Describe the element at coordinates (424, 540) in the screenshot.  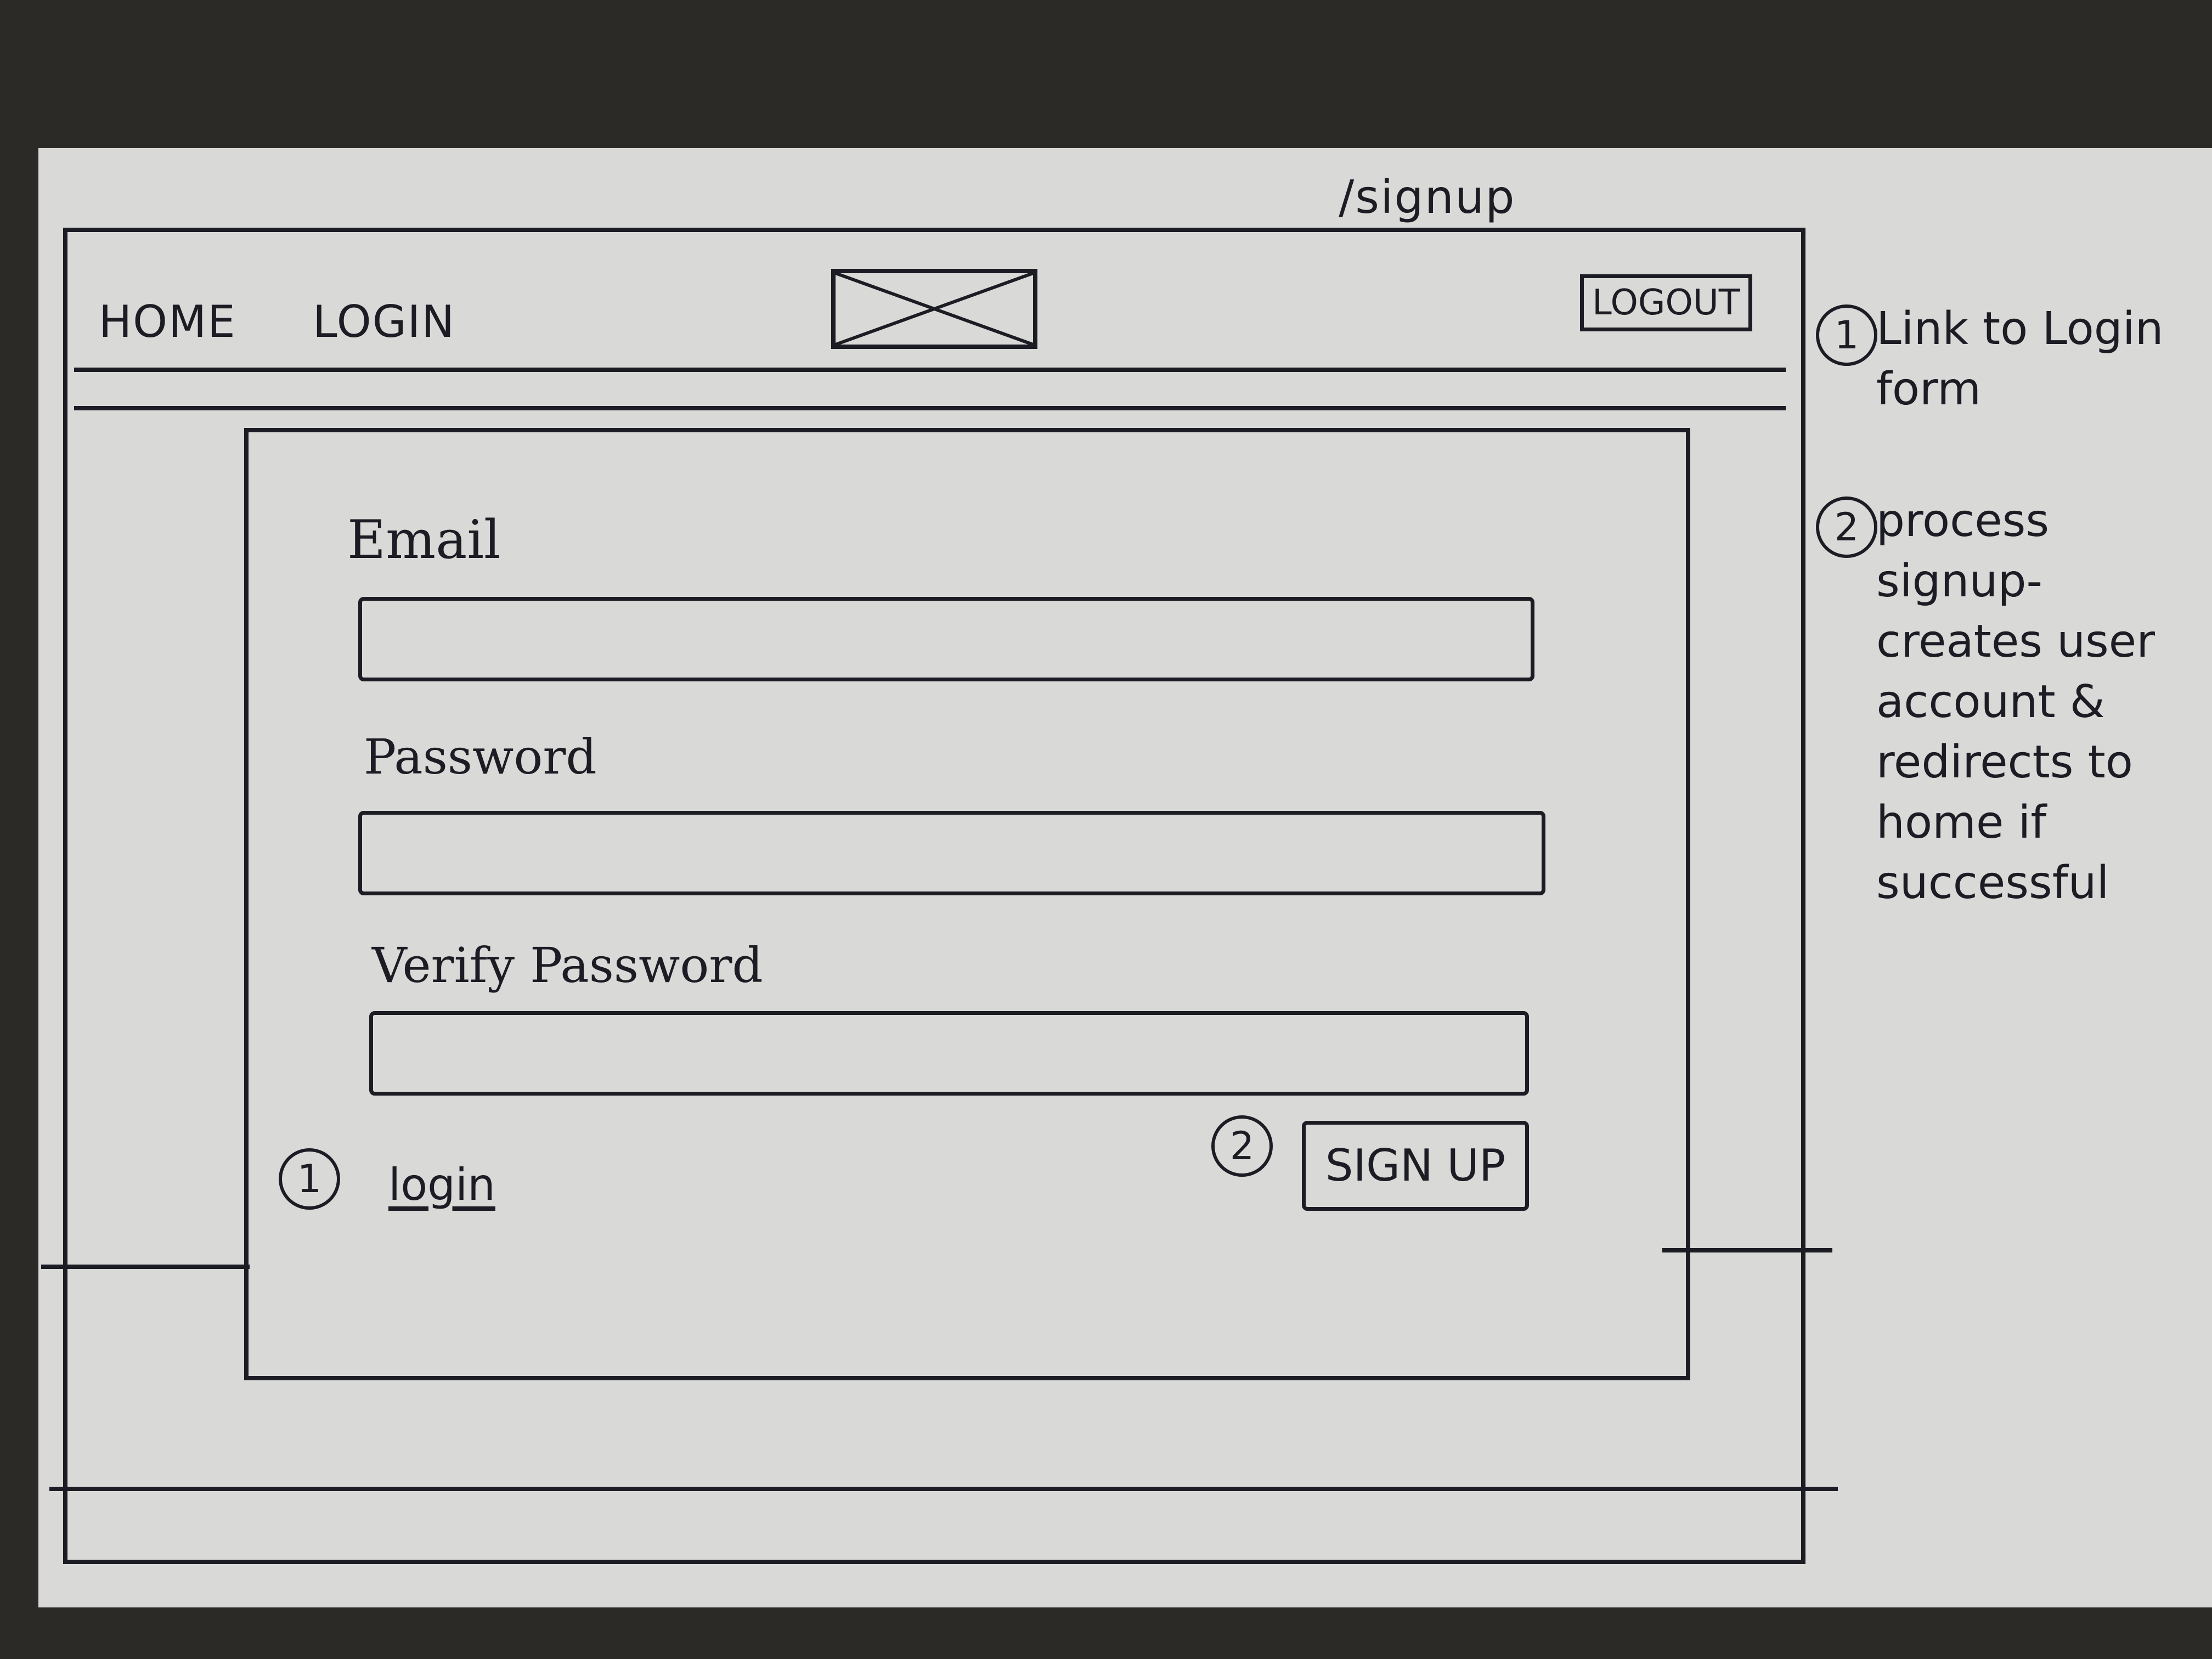
I see `email-label: Email` at that location.